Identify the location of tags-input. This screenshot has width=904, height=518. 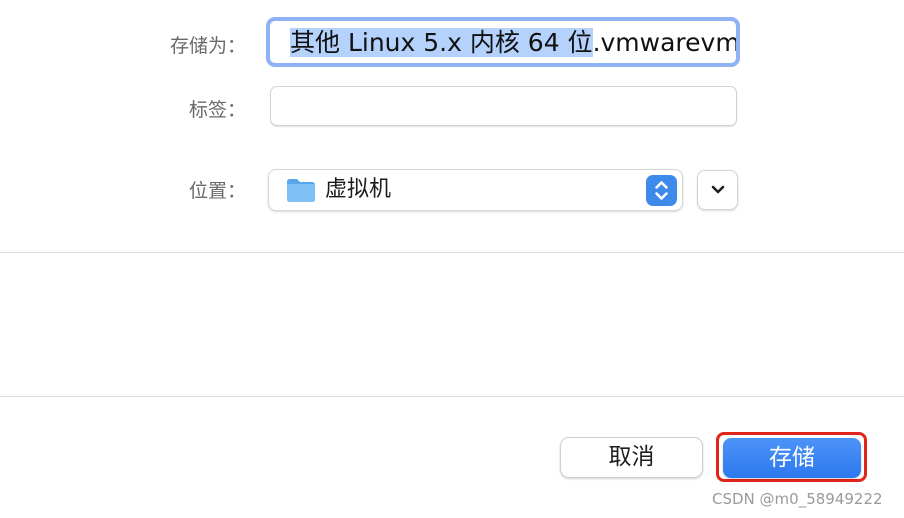
(503, 106).